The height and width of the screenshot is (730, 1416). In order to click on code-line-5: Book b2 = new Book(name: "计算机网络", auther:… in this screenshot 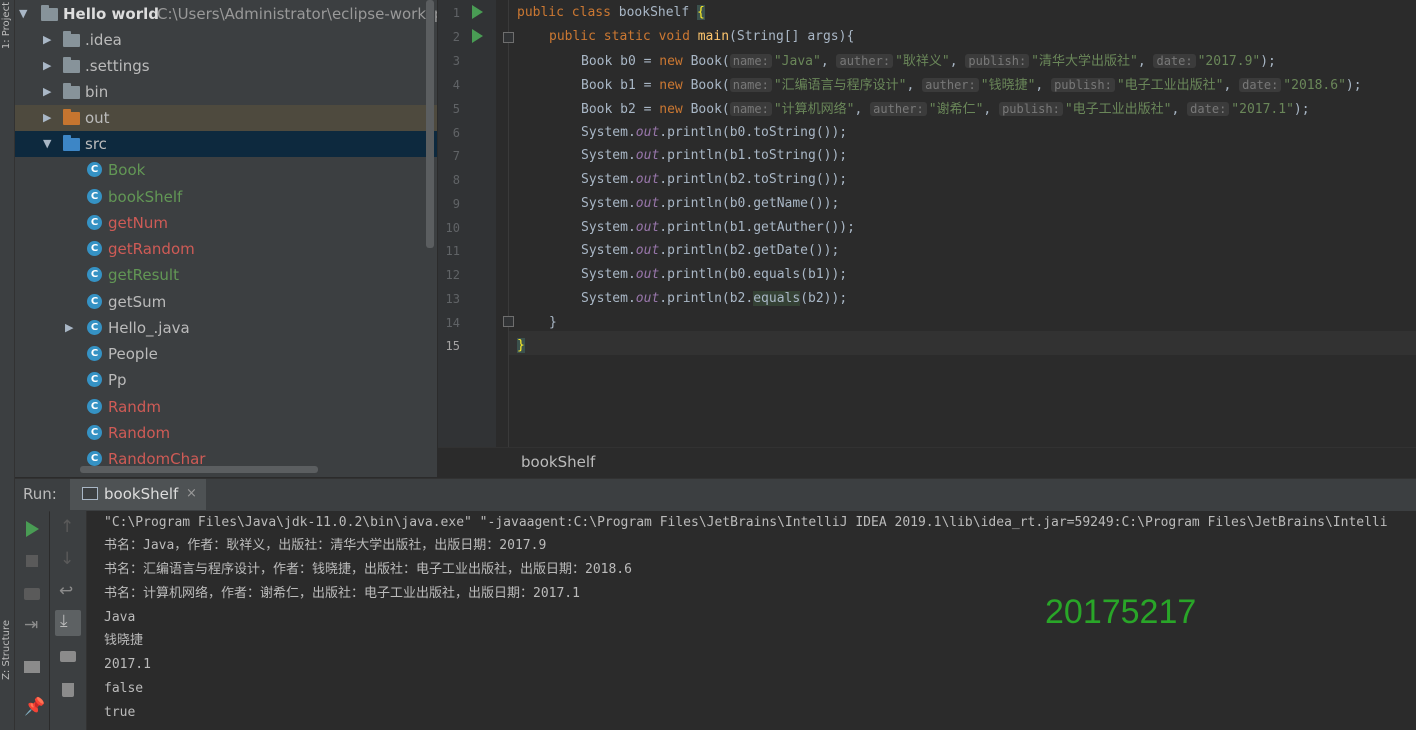, I will do `click(945, 109)`.